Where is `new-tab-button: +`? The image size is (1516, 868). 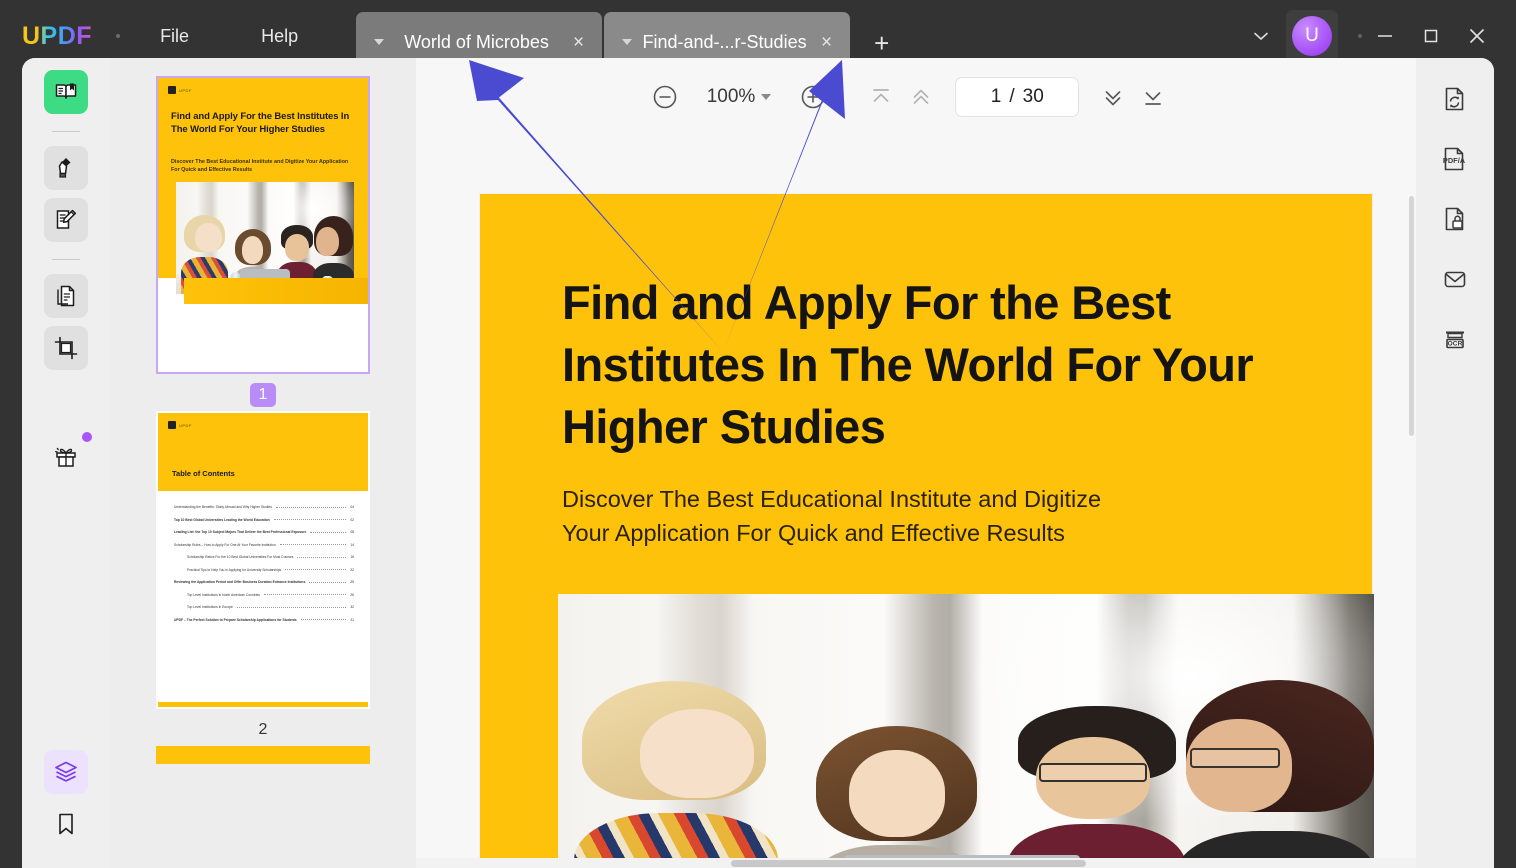
new-tab-button: + is located at coordinates (881, 43).